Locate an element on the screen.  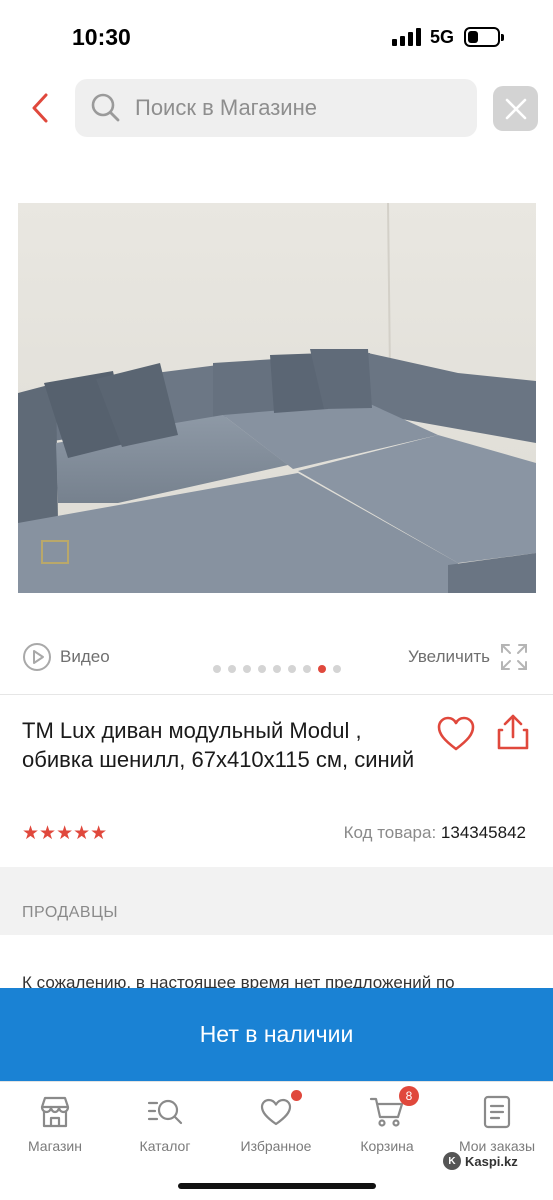
product-sku: Код товара: 134345842 is located at coordinates (435, 833).